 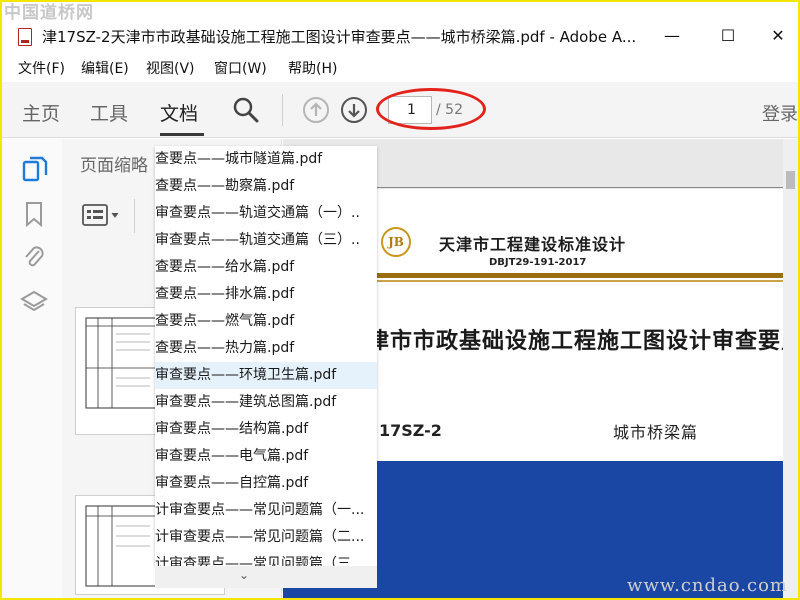 What do you see at coordinates (400, 68) in the screenshot?
I see `menu-bar: 文件(F) 编辑(E) 视图(V) 窗口(W) 帮助(H)` at bounding box center [400, 68].